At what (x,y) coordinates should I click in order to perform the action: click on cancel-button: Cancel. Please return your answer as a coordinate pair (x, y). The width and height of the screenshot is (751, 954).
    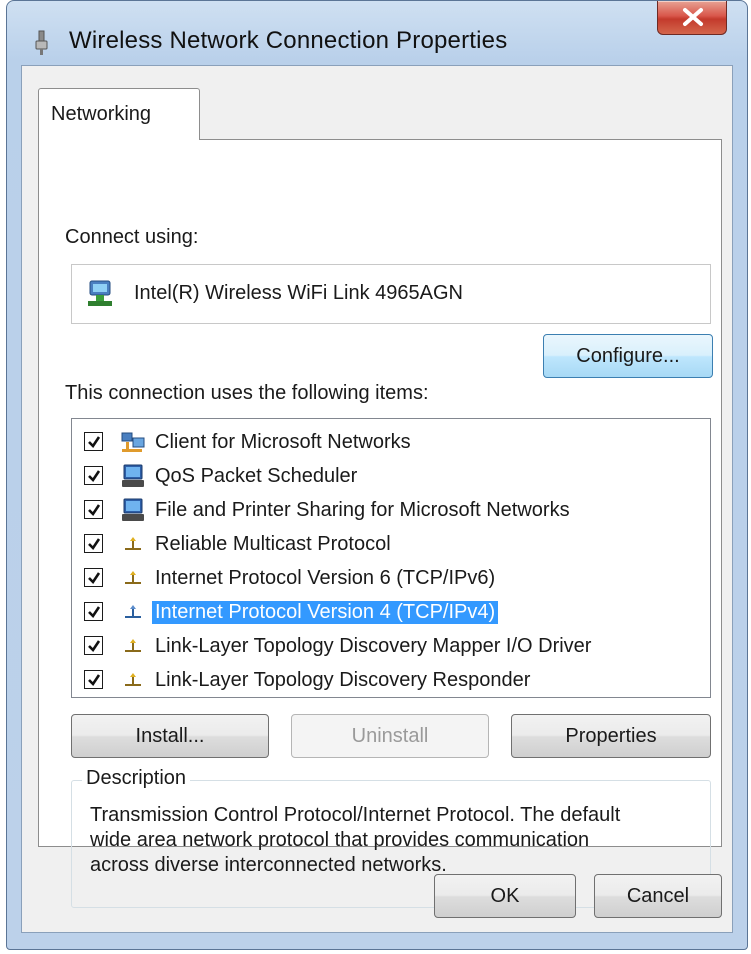
    Looking at the image, I should click on (658, 896).